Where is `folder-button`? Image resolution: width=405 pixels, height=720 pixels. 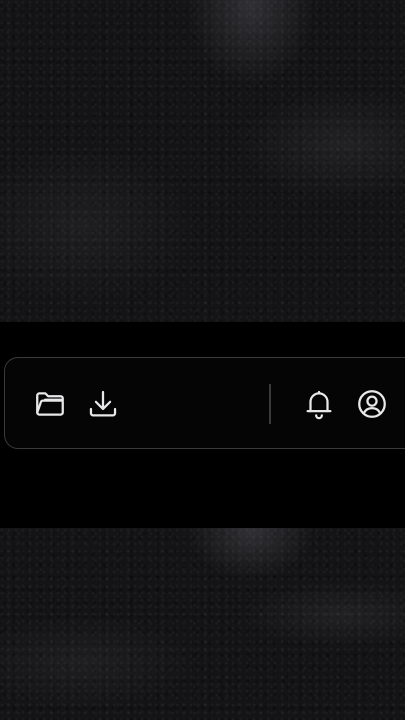 folder-button is located at coordinates (50, 404).